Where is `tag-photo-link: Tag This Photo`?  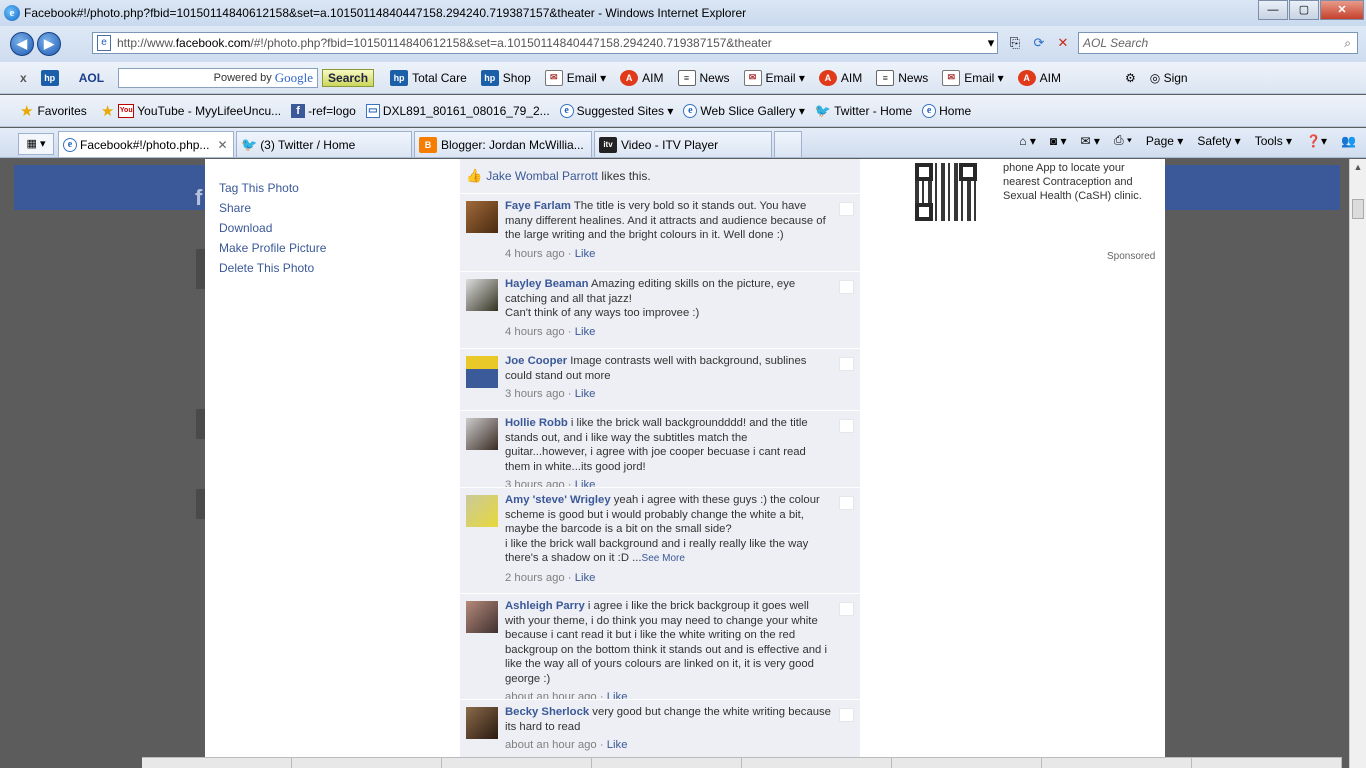
tag-photo-link: Tag This Photo is located at coordinates (272, 188).